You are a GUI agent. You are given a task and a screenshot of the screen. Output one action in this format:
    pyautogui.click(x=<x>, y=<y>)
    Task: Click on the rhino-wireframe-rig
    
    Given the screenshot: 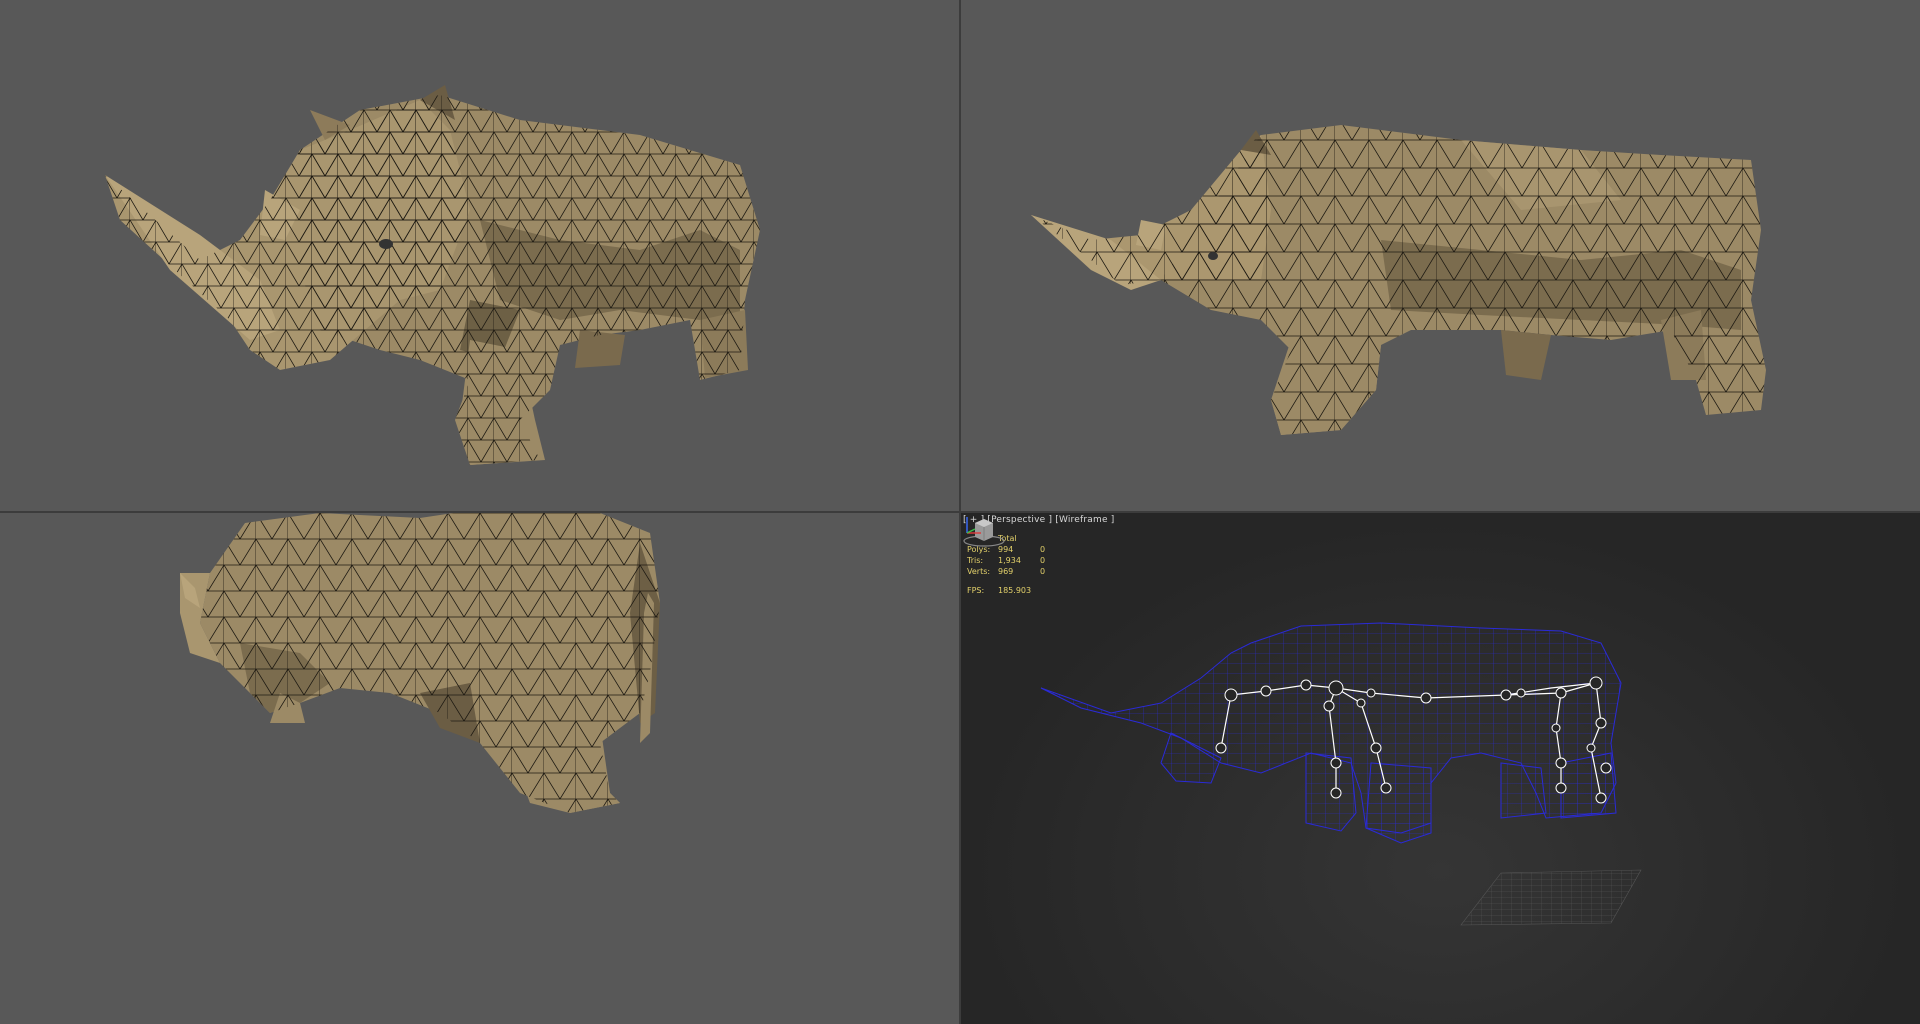 What is the action you would take?
    pyautogui.click(x=1341, y=774)
    